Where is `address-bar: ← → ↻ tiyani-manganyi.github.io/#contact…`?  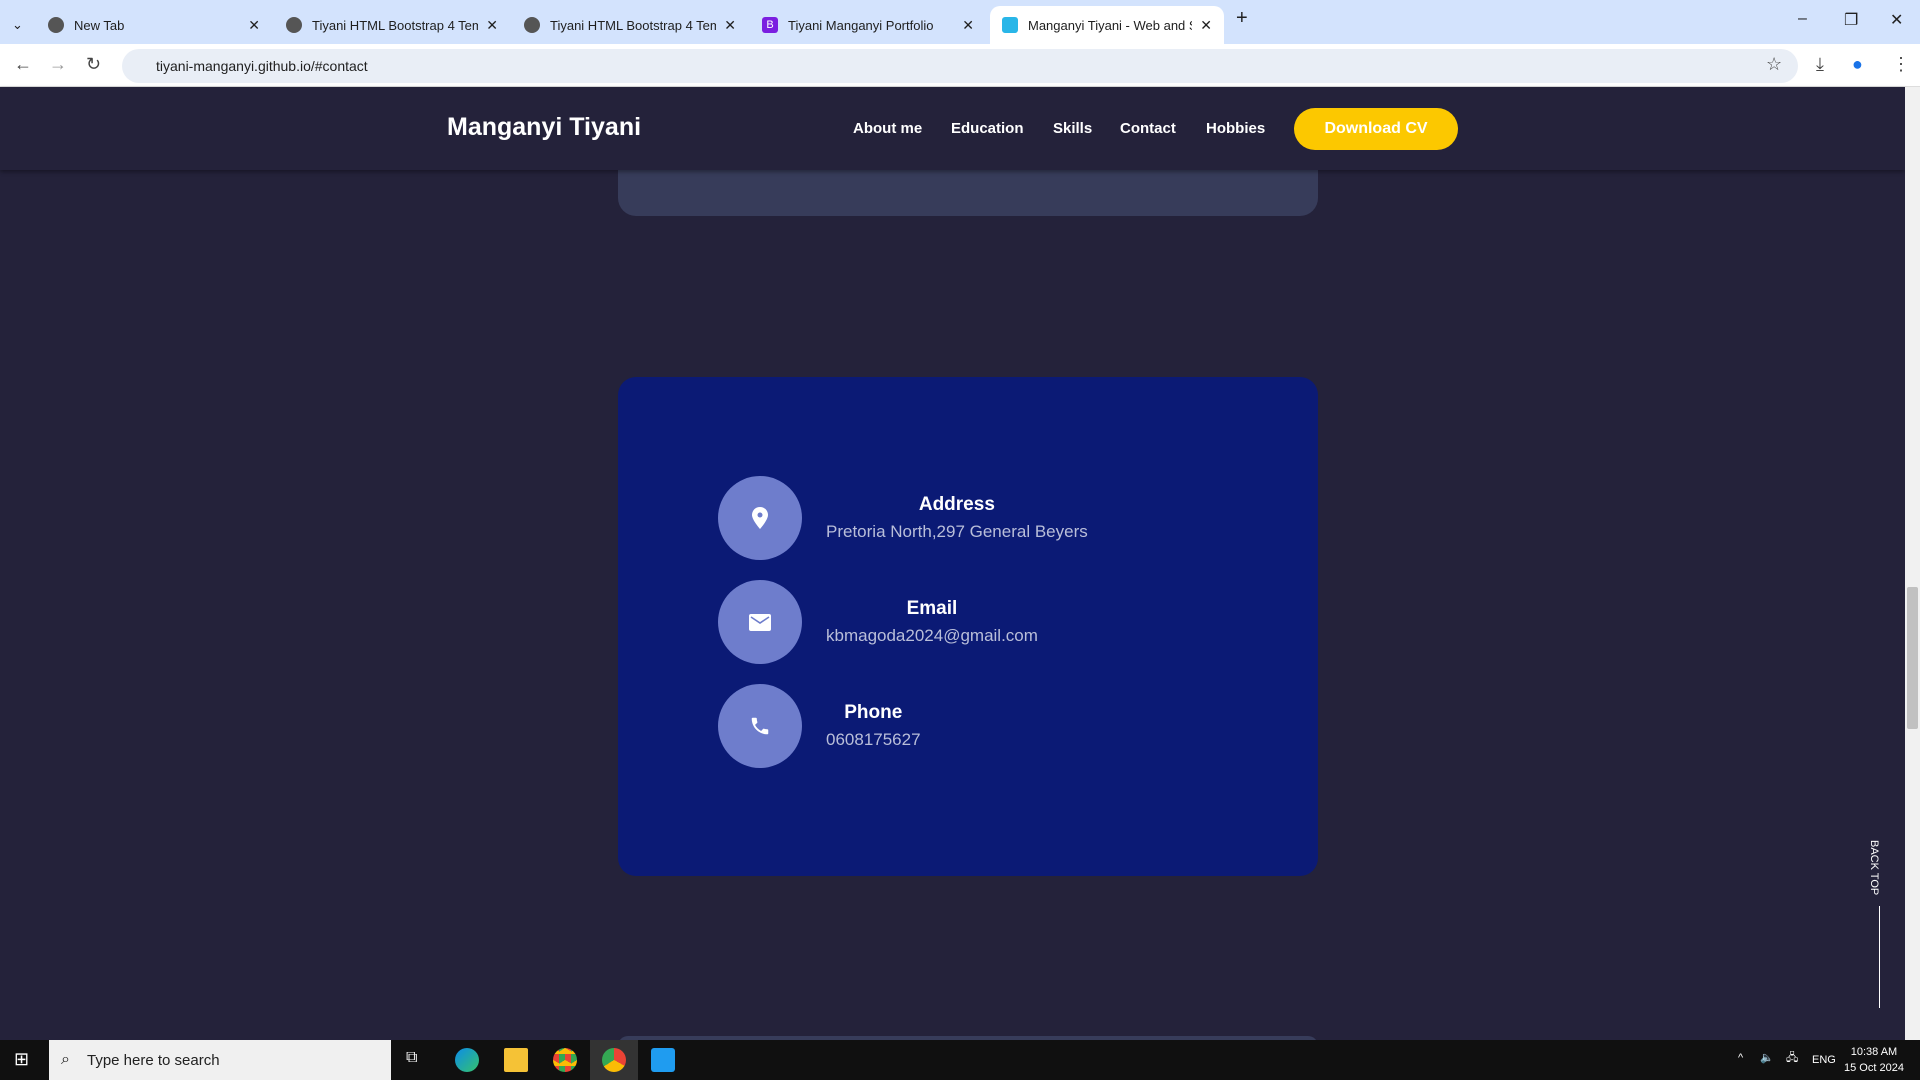 address-bar: ← → ↻ tiyani-manganyi.github.io/#contact… is located at coordinates (960, 65).